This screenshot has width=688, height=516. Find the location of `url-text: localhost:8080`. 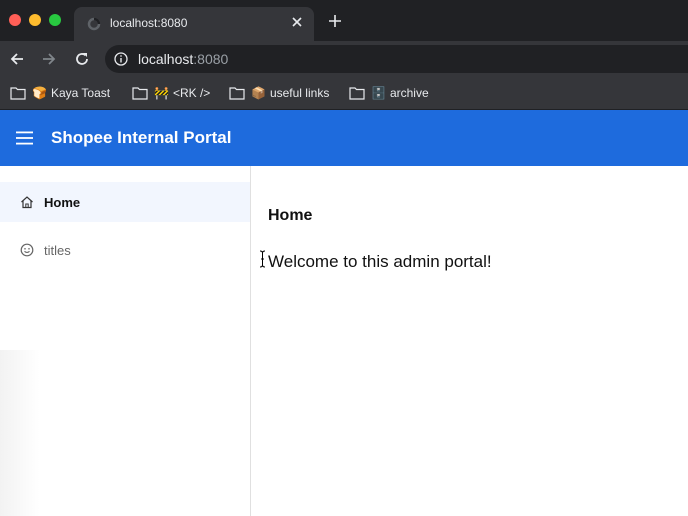

url-text: localhost:8080 is located at coordinates (183, 59).